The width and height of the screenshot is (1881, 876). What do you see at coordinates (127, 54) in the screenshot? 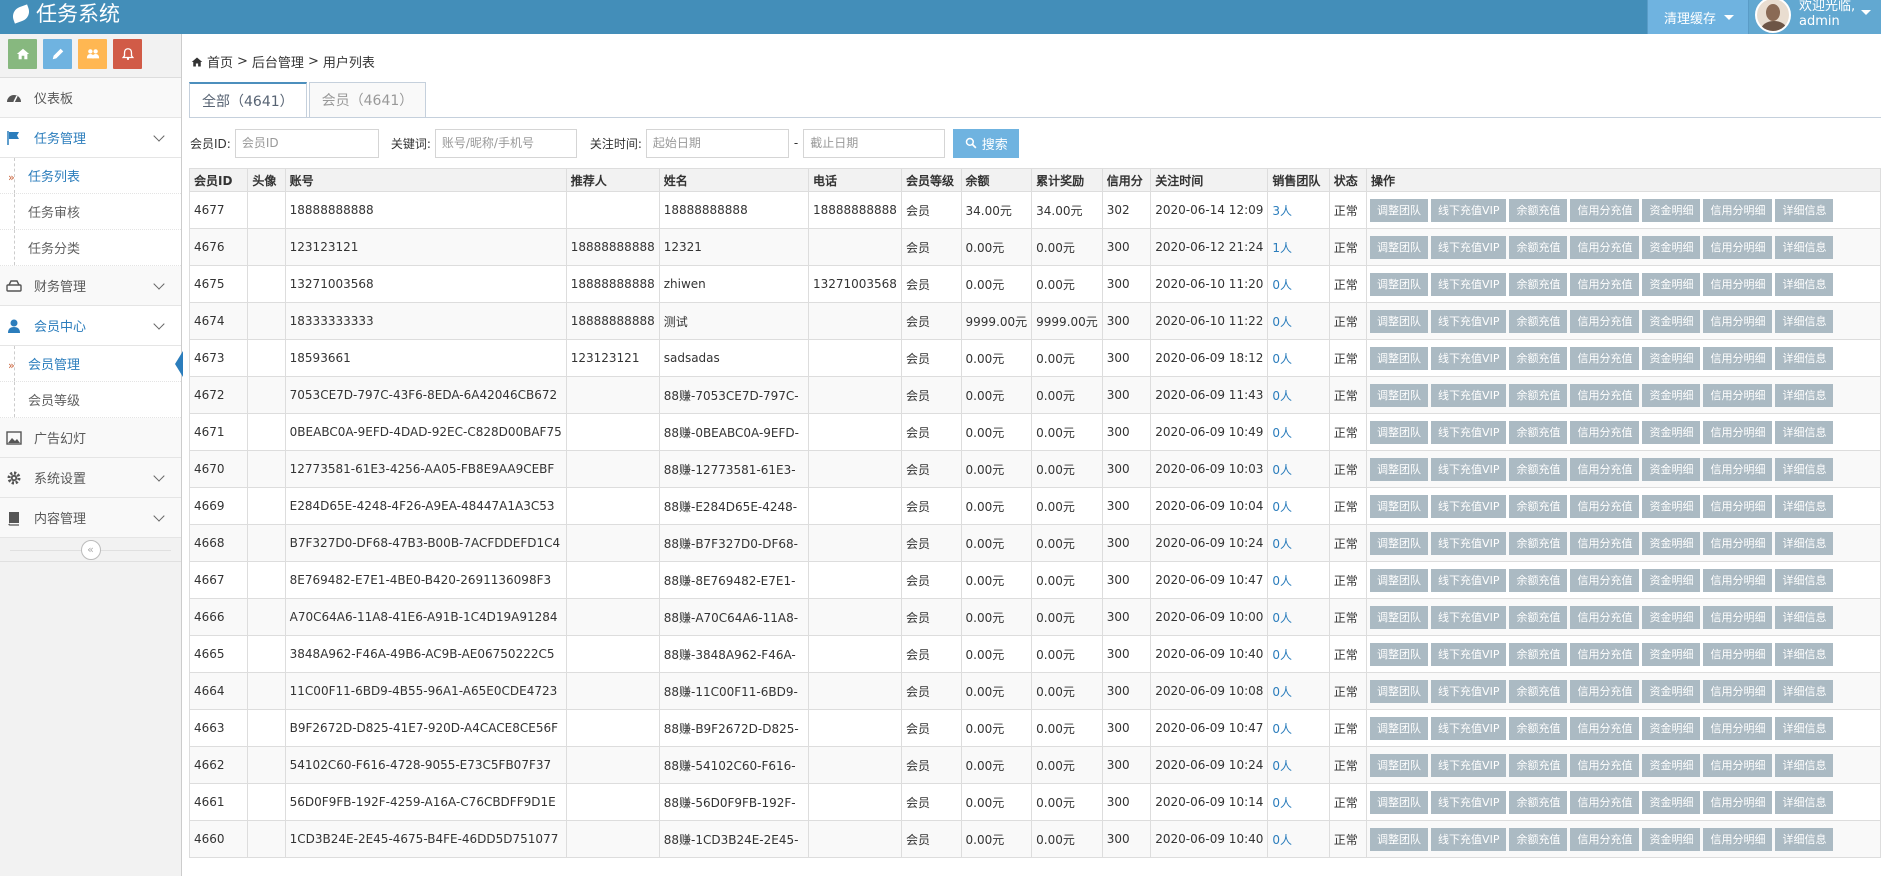
I see `shortcut-bell-button` at bounding box center [127, 54].